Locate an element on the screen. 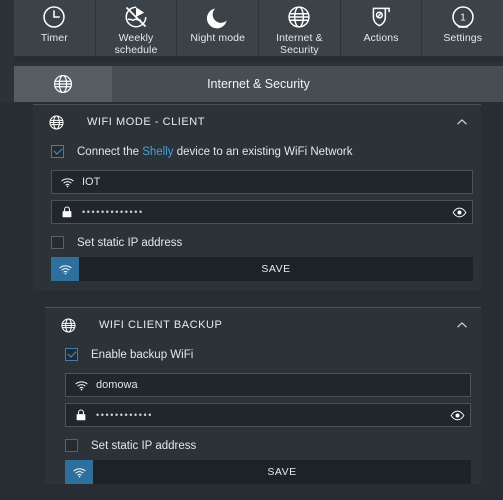 The width and height of the screenshot is (503, 500). tab-night-mode-label: Night mode is located at coordinates (218, 38).